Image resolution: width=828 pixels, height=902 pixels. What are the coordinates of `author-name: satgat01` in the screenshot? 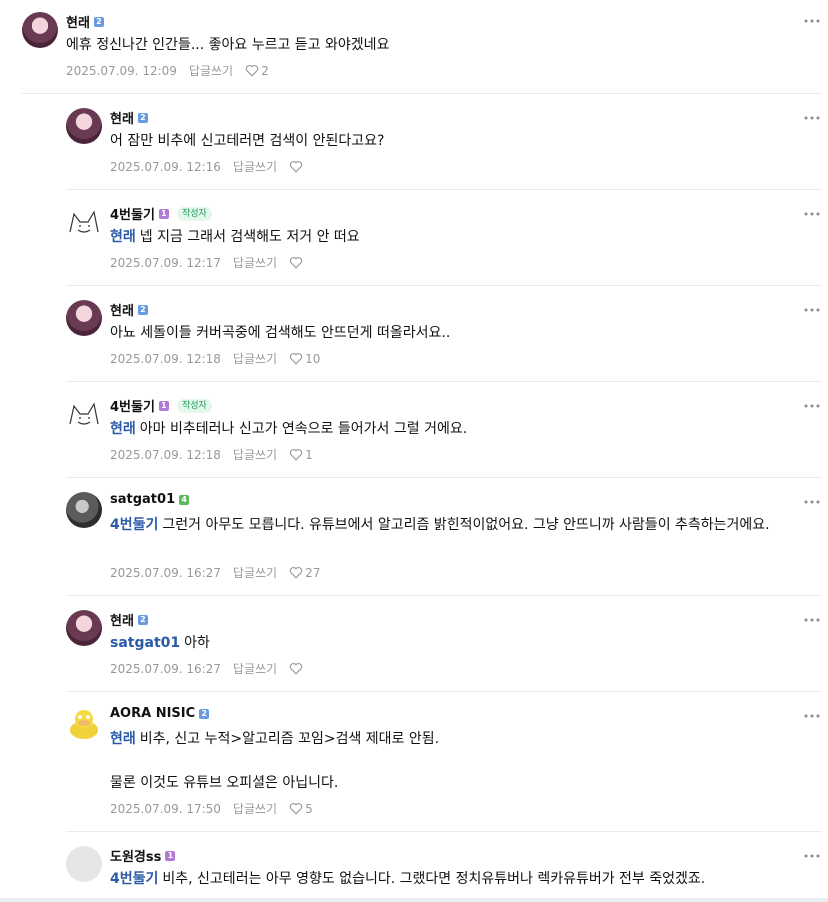 It's located at (142, 499).